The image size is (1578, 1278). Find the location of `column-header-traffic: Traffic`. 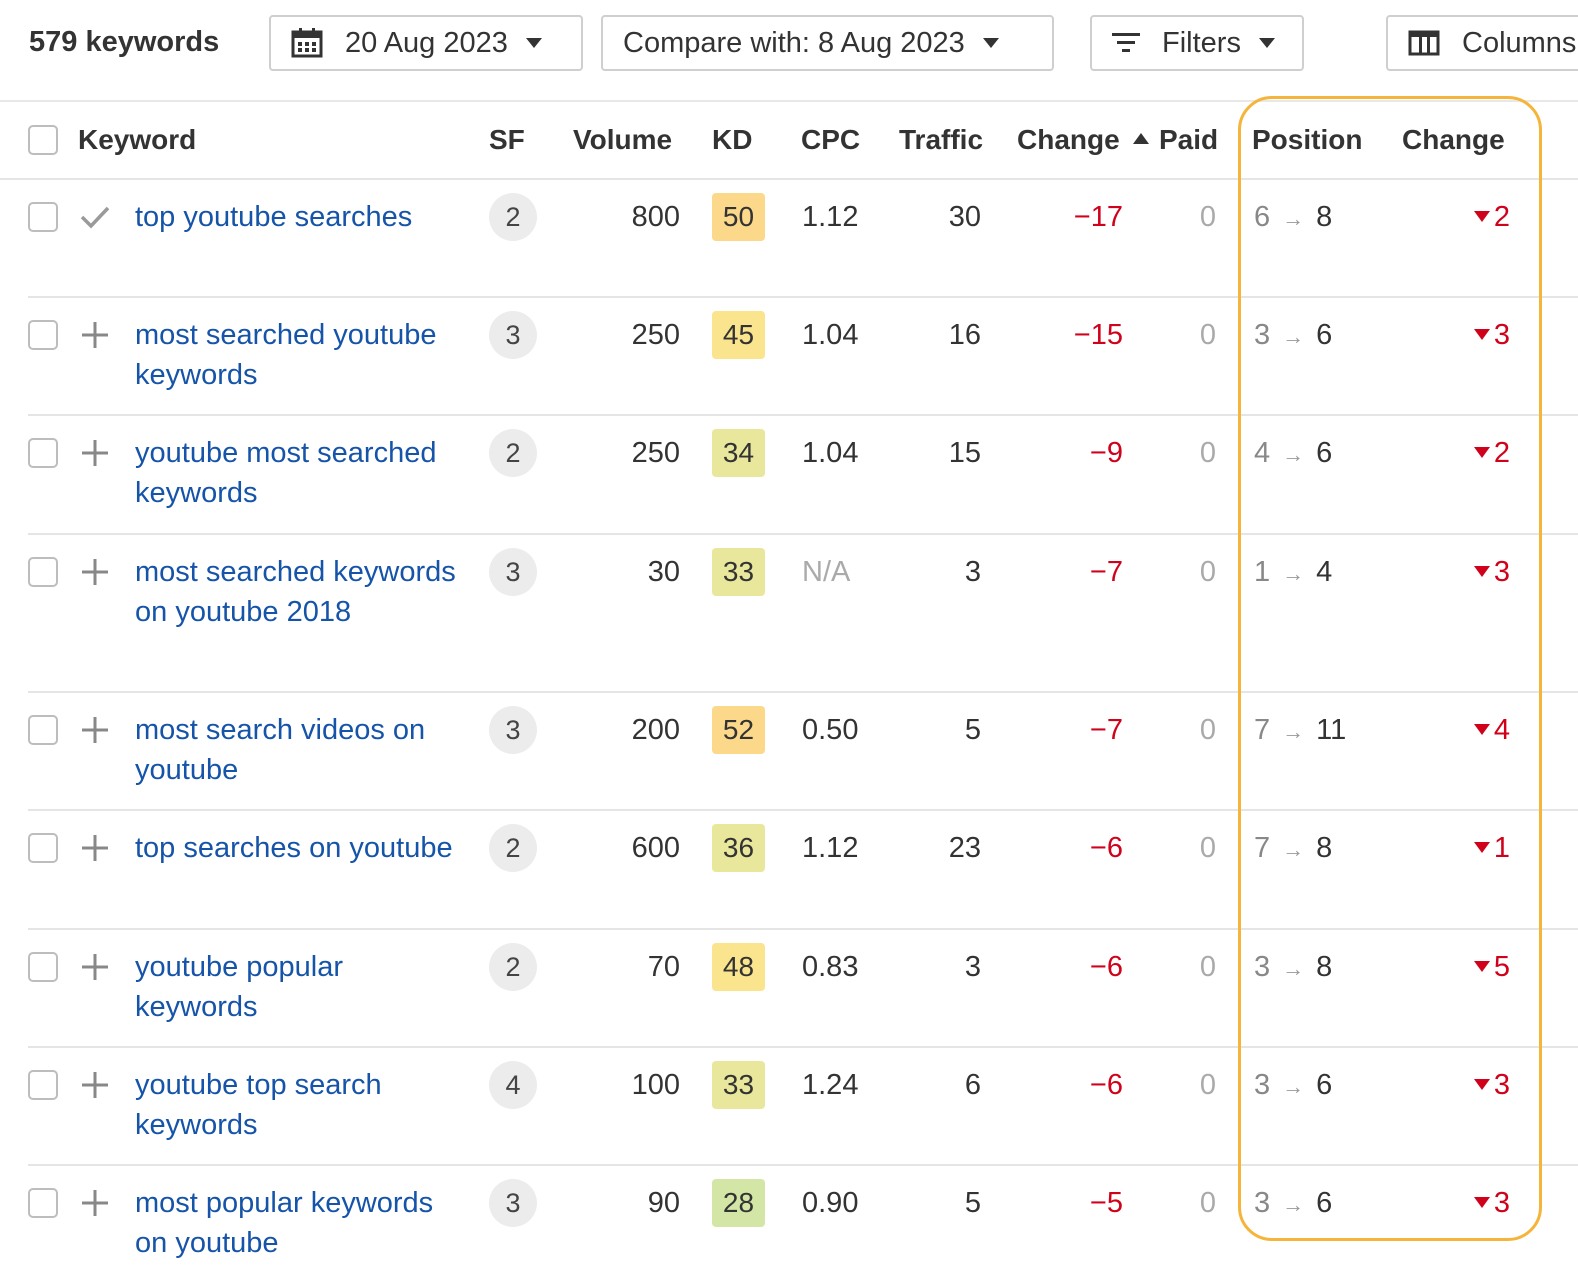

column-header-traffic: Traffic is located at coordinates (941, 140).